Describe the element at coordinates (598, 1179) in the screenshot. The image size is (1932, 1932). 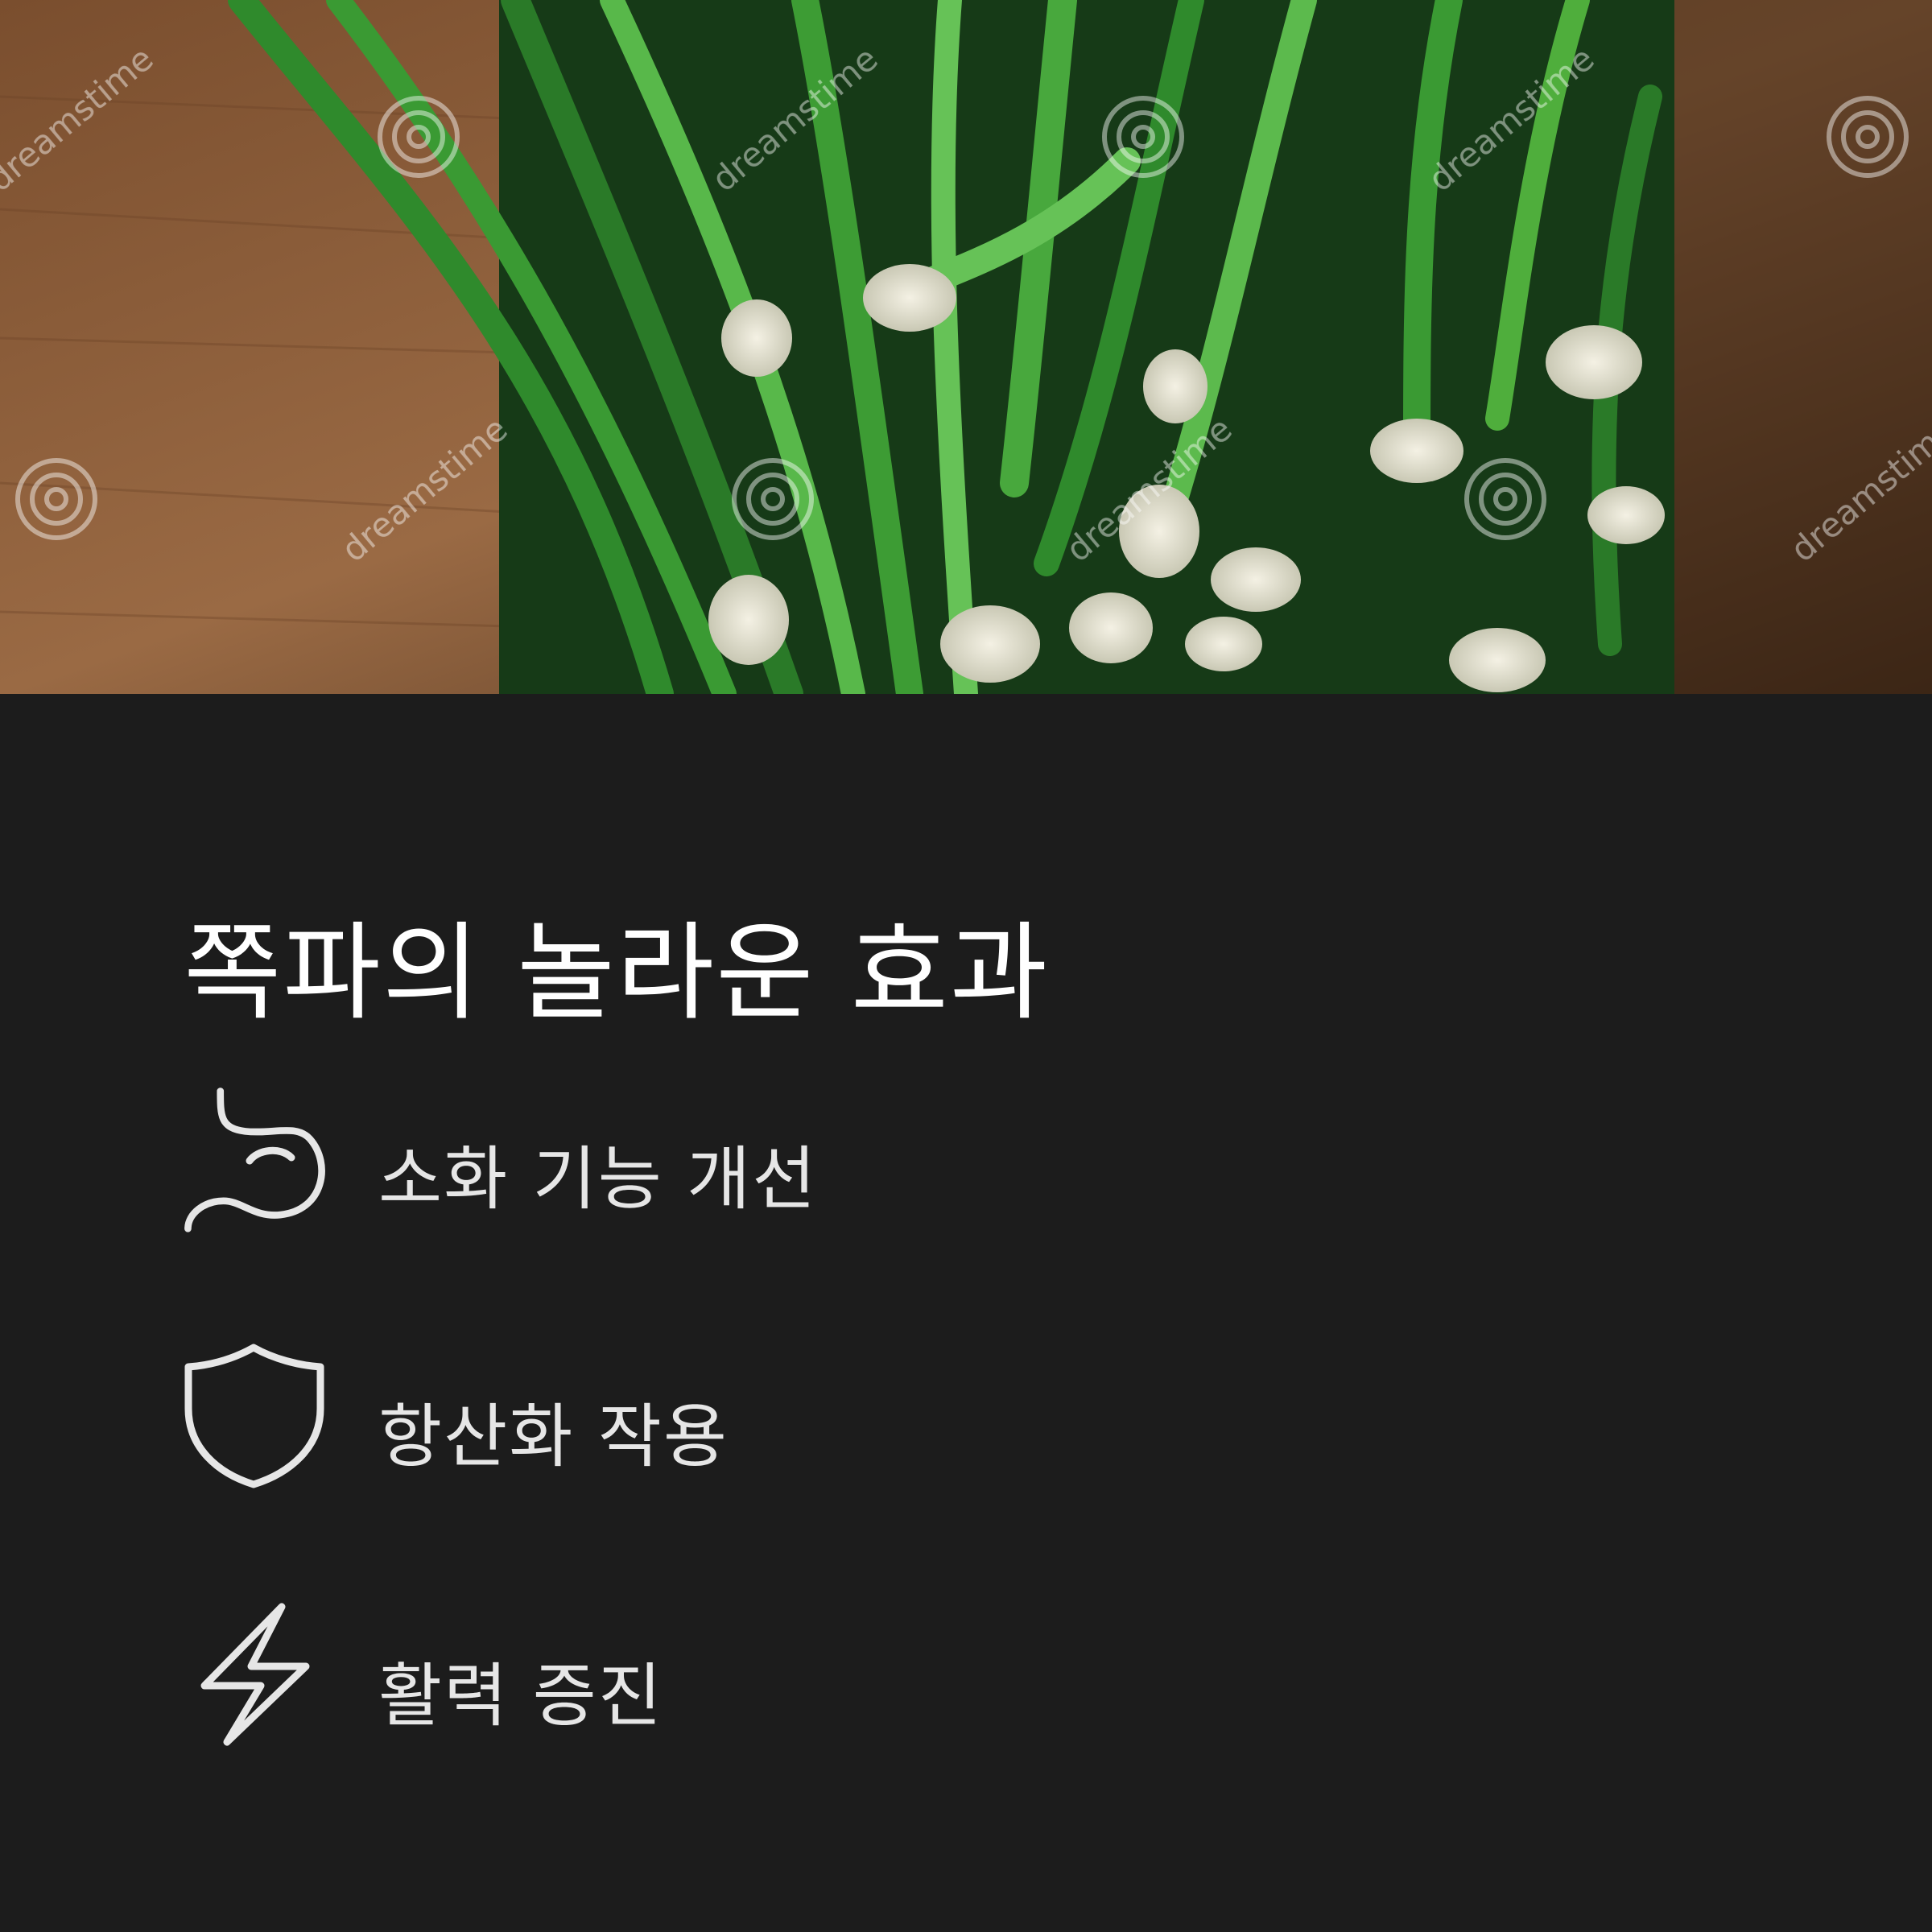
I see `benefit-label: 소화 기능 개선` at that location.